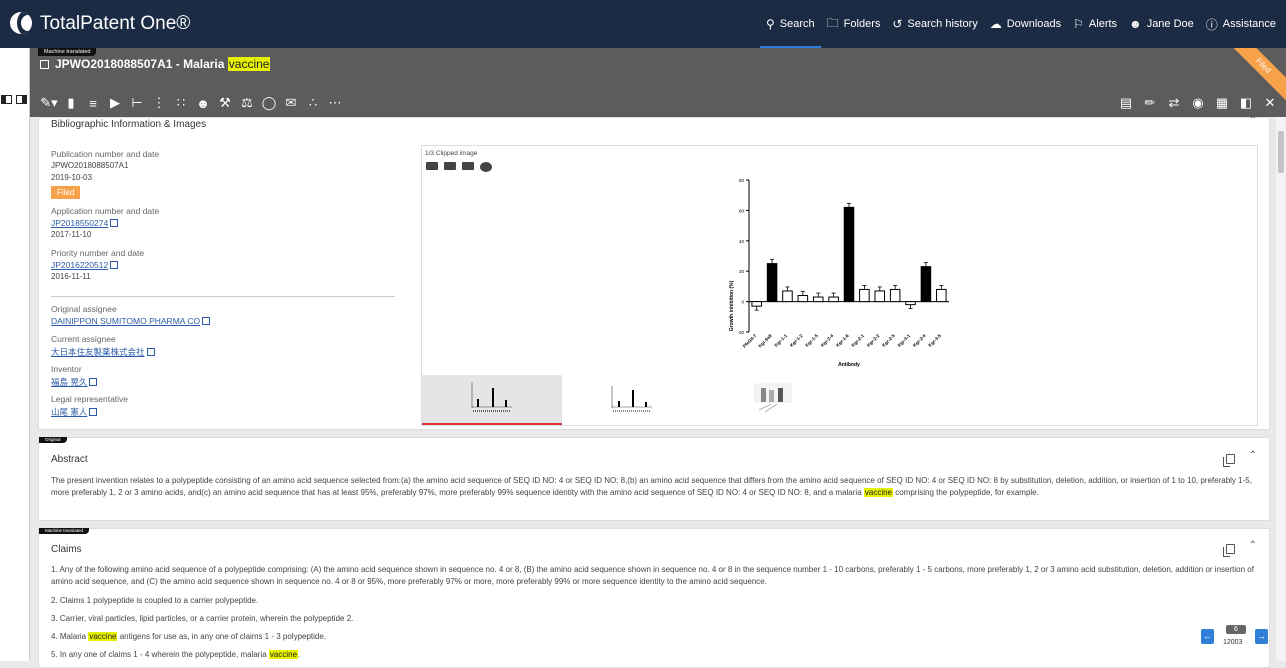 This screenshot has height=668, width=1286. What do you see at coordinates (1103, 24) in the screenshot?
I see `nav-label: Alerts` at bounding box center [1103, 24].